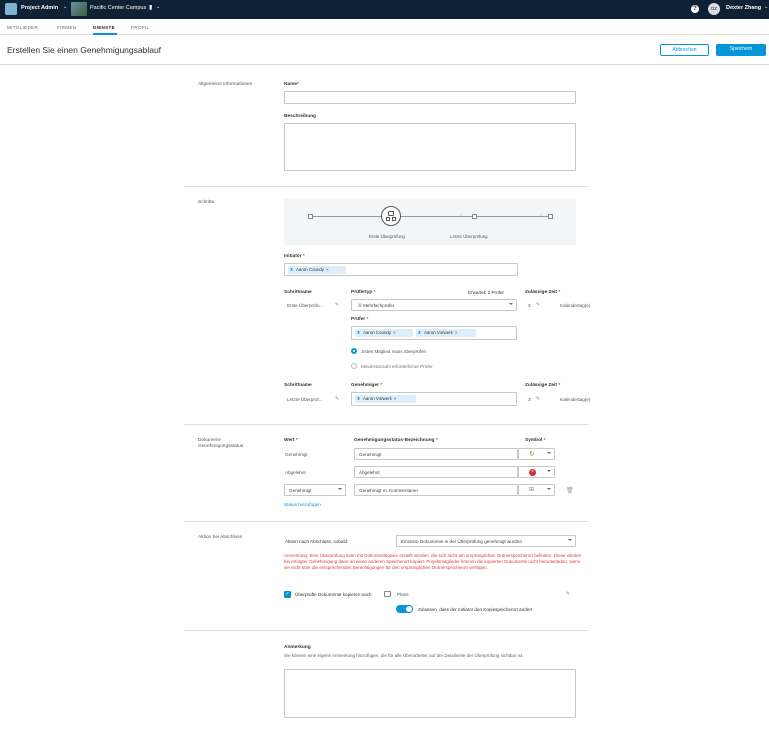 The width and height of the screenshot is (769, 733). What do you see at coordinates (287, 594) in the screenshot?
I see `copy-documents-checkbox: ✓` at bounding box center [287, 594].